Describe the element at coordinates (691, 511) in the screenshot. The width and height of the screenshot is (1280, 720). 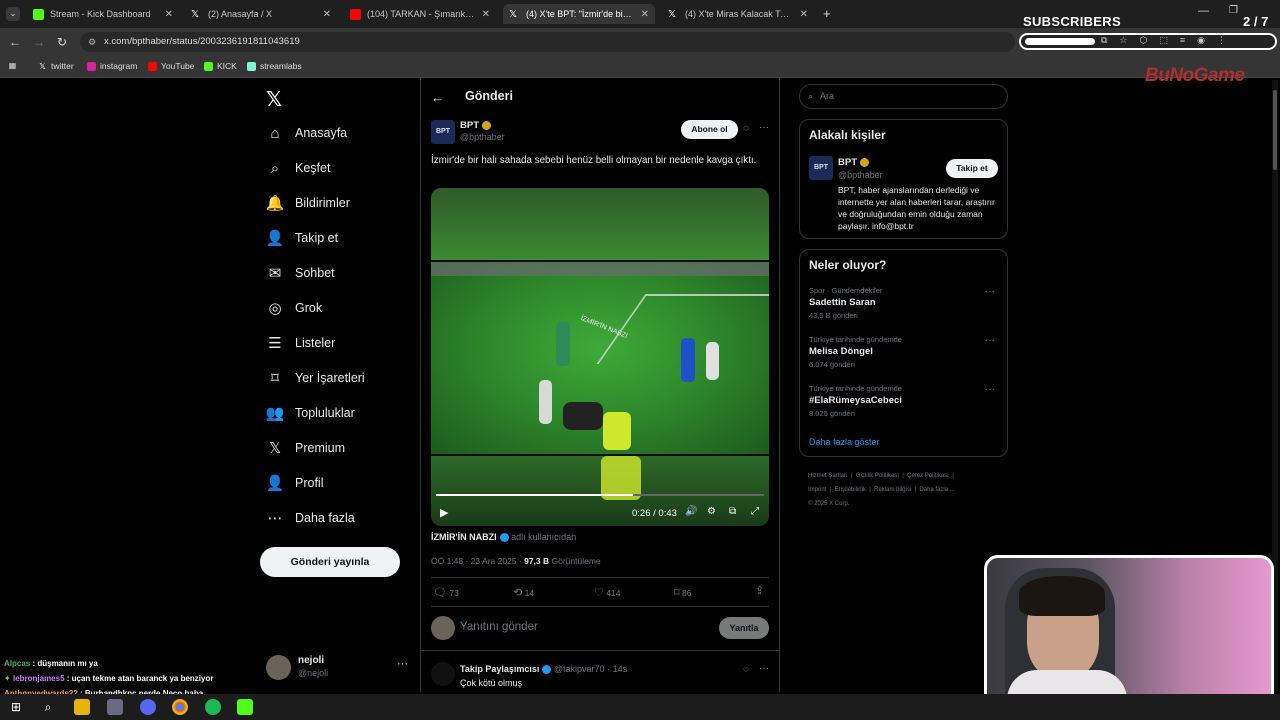
I see `volume-icon: 🔊` at that location.